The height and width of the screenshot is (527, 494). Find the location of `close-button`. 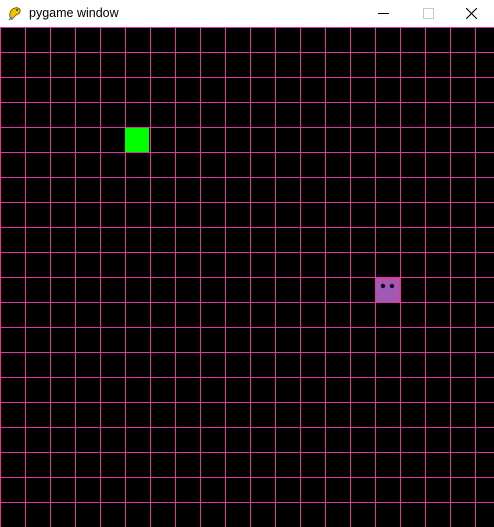

close-button is located at coordinates (471, 13).